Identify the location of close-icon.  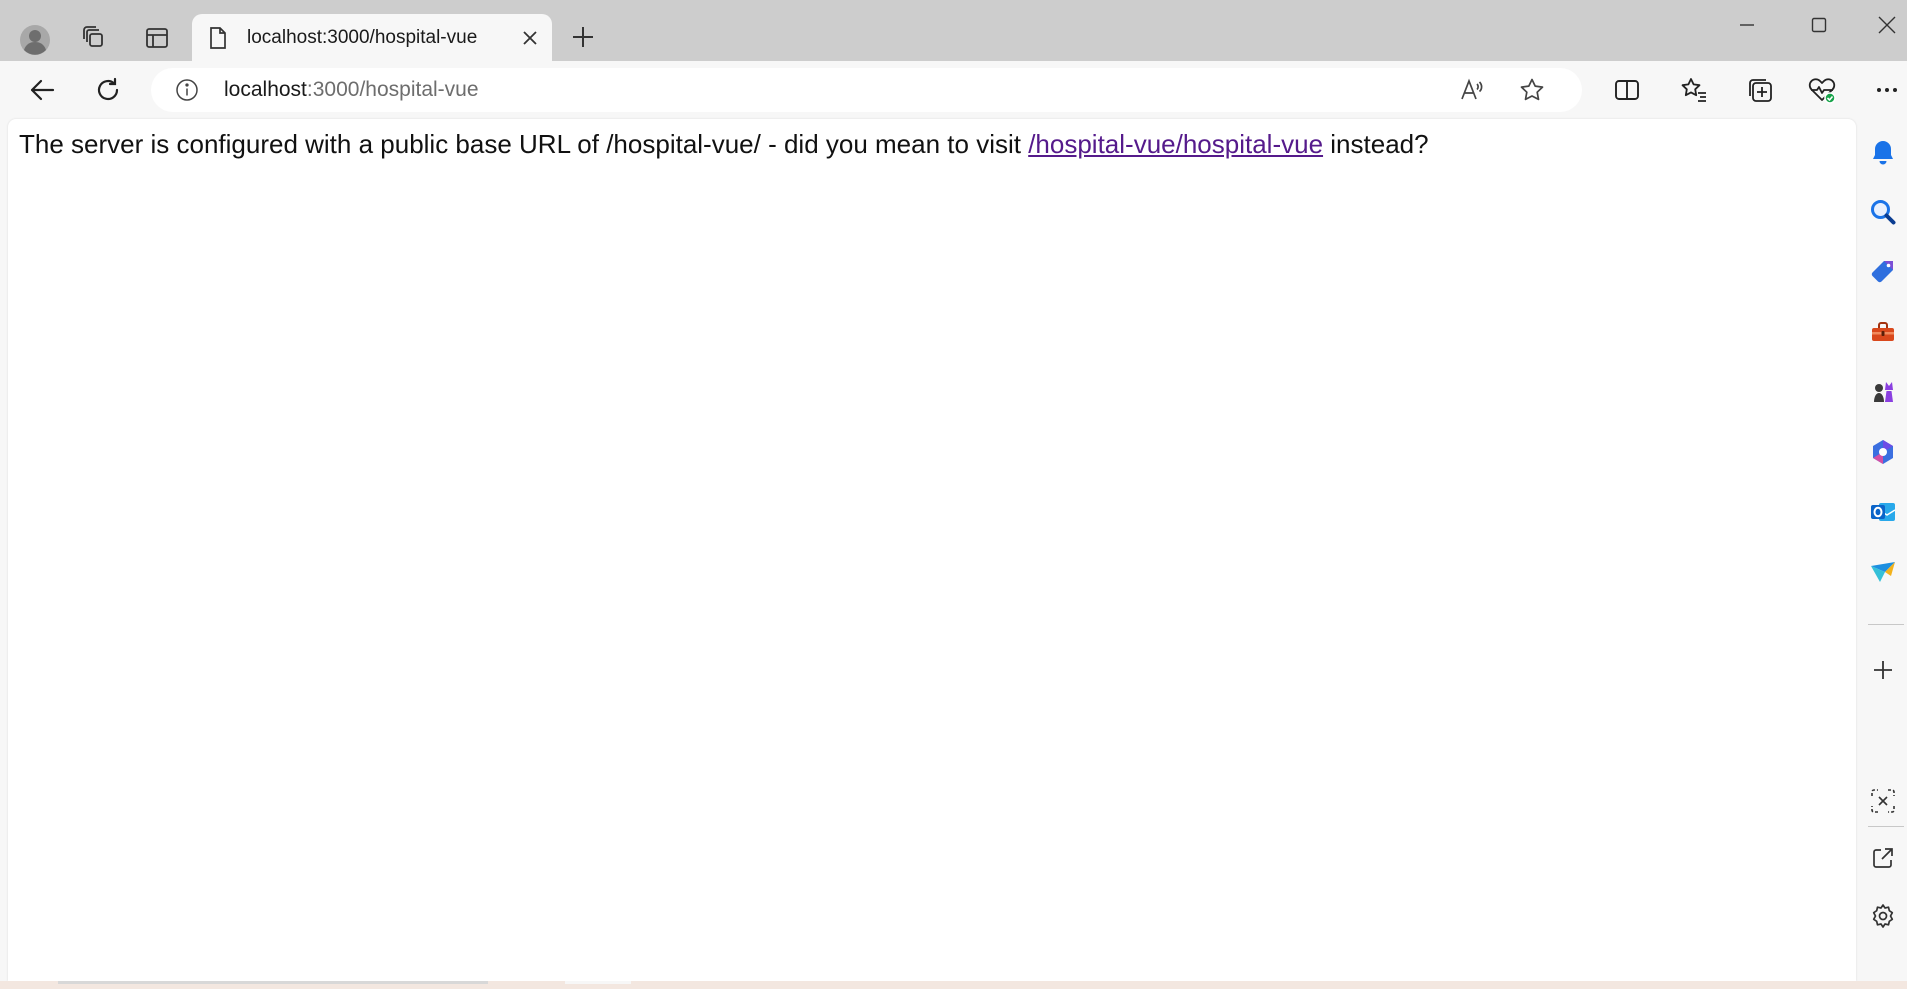
(530, 38).